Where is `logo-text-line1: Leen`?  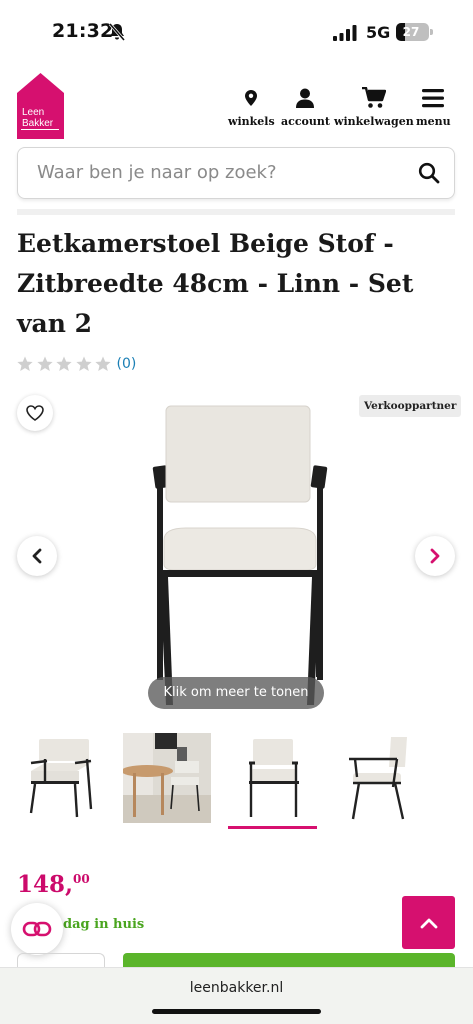
logo-text-line1: Leen is located at coordinates (33, 112).